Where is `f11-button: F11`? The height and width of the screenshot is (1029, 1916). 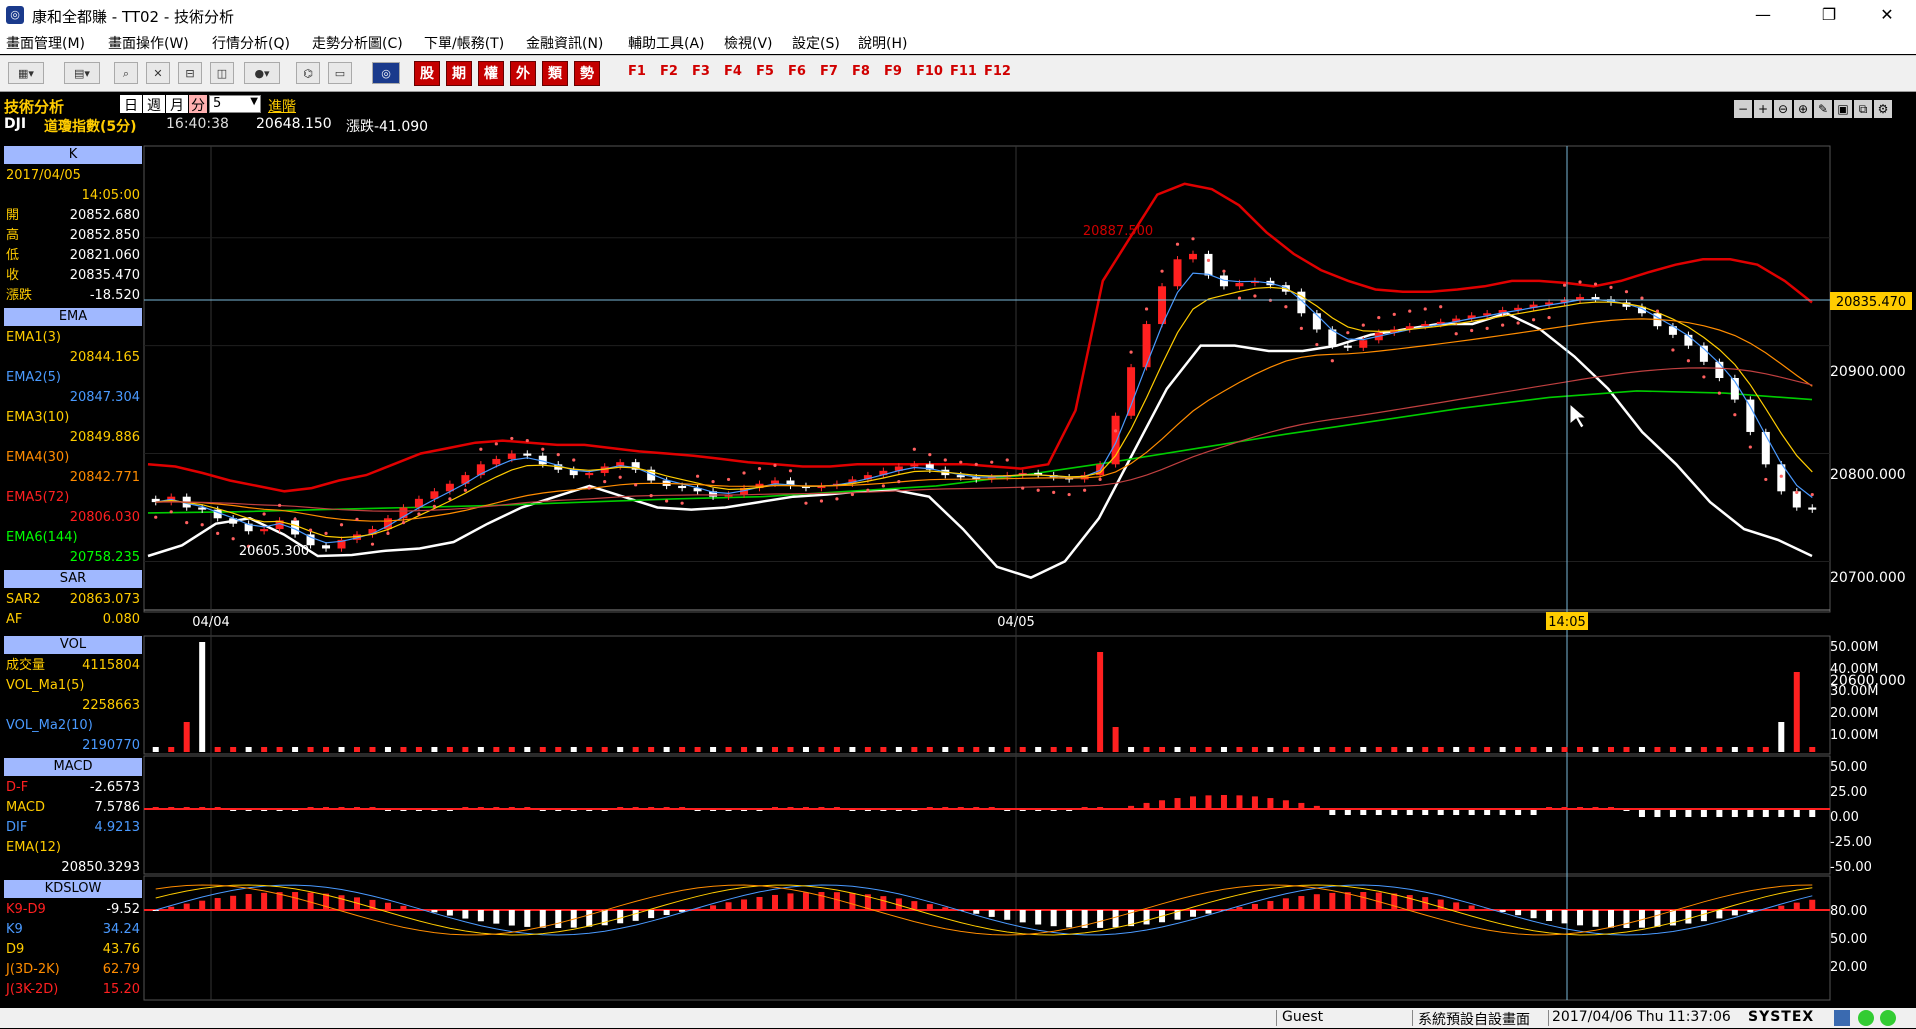 f11-button: F11 is located at coordinates (963, 71).